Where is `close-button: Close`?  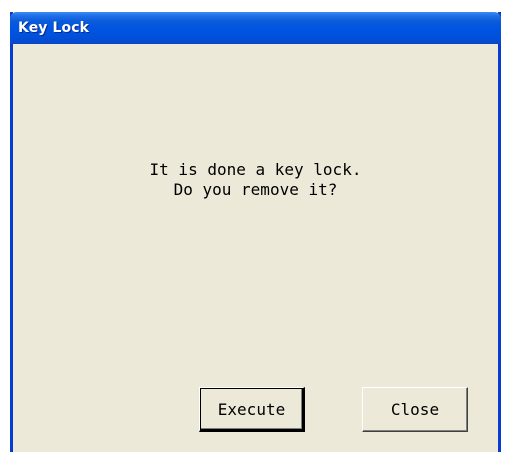 close-button: Close is located at coordinates (415, 409).